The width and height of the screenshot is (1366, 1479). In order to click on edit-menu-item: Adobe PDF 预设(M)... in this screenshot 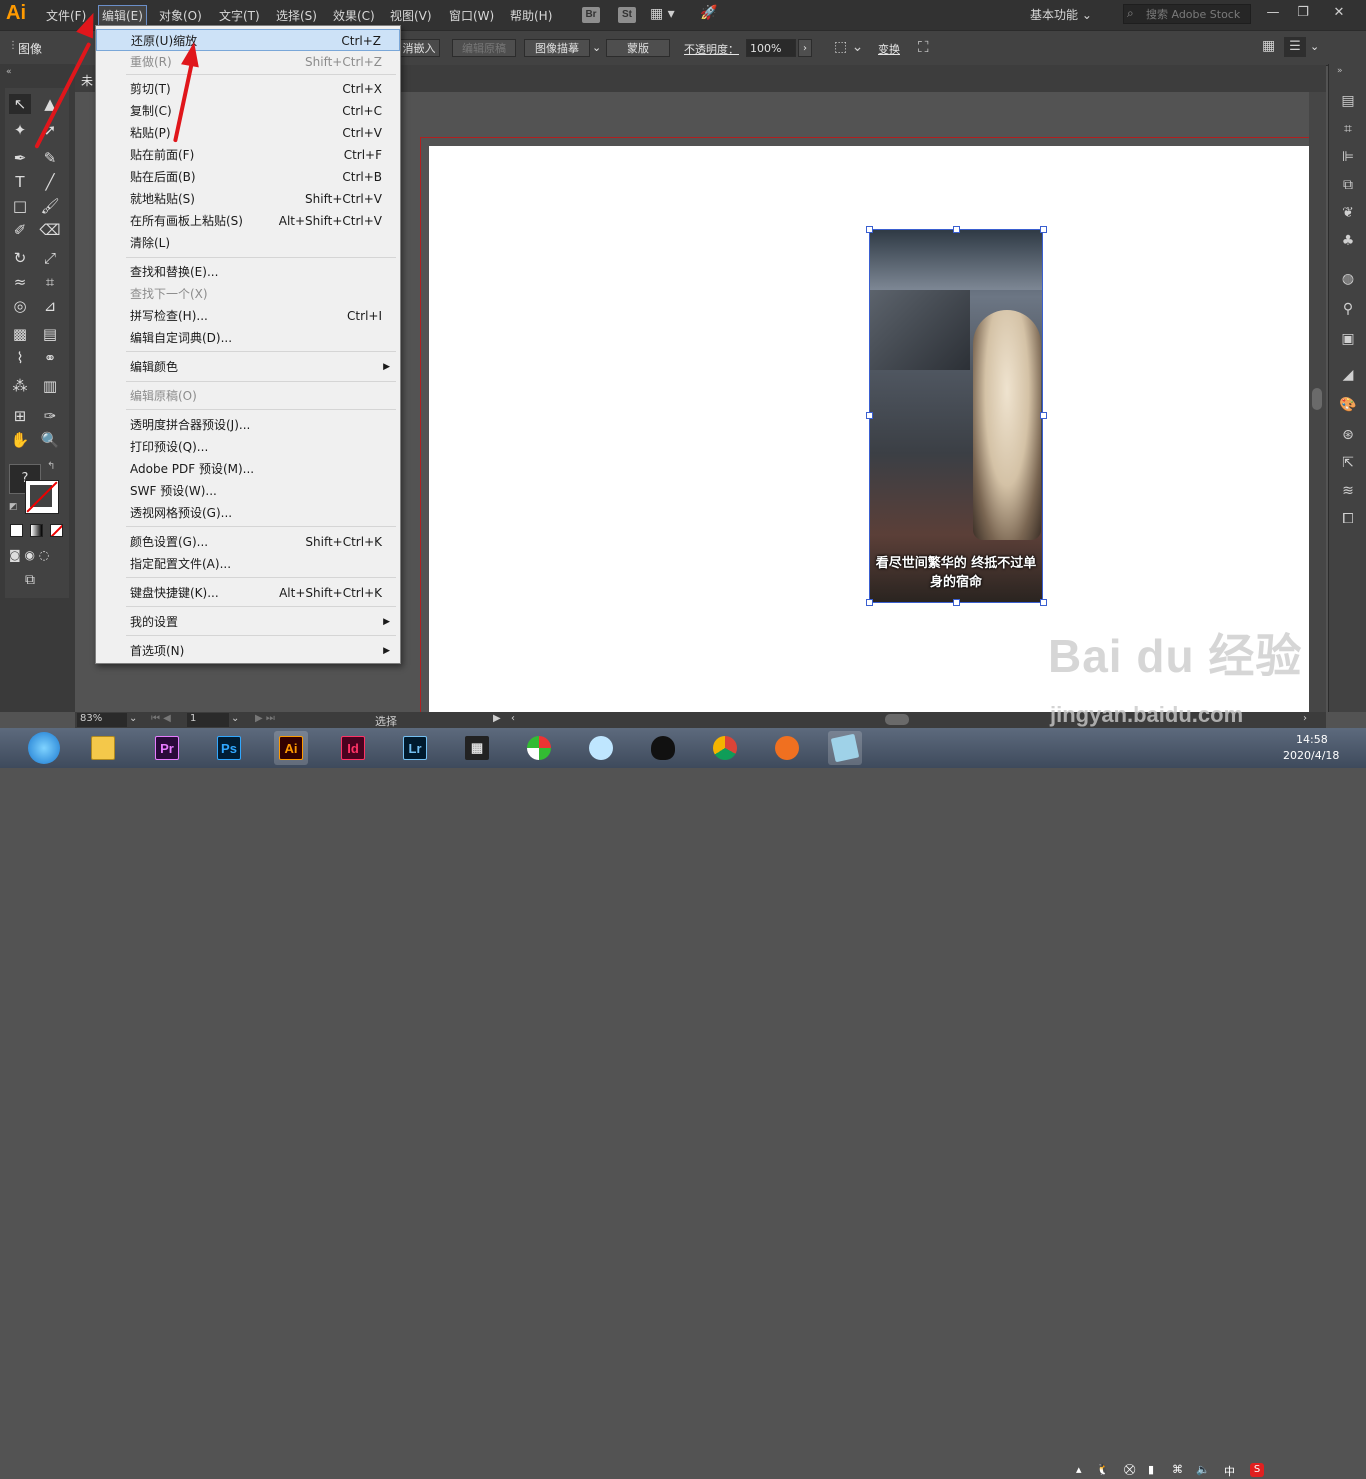, I will do `click(248, 469)`.